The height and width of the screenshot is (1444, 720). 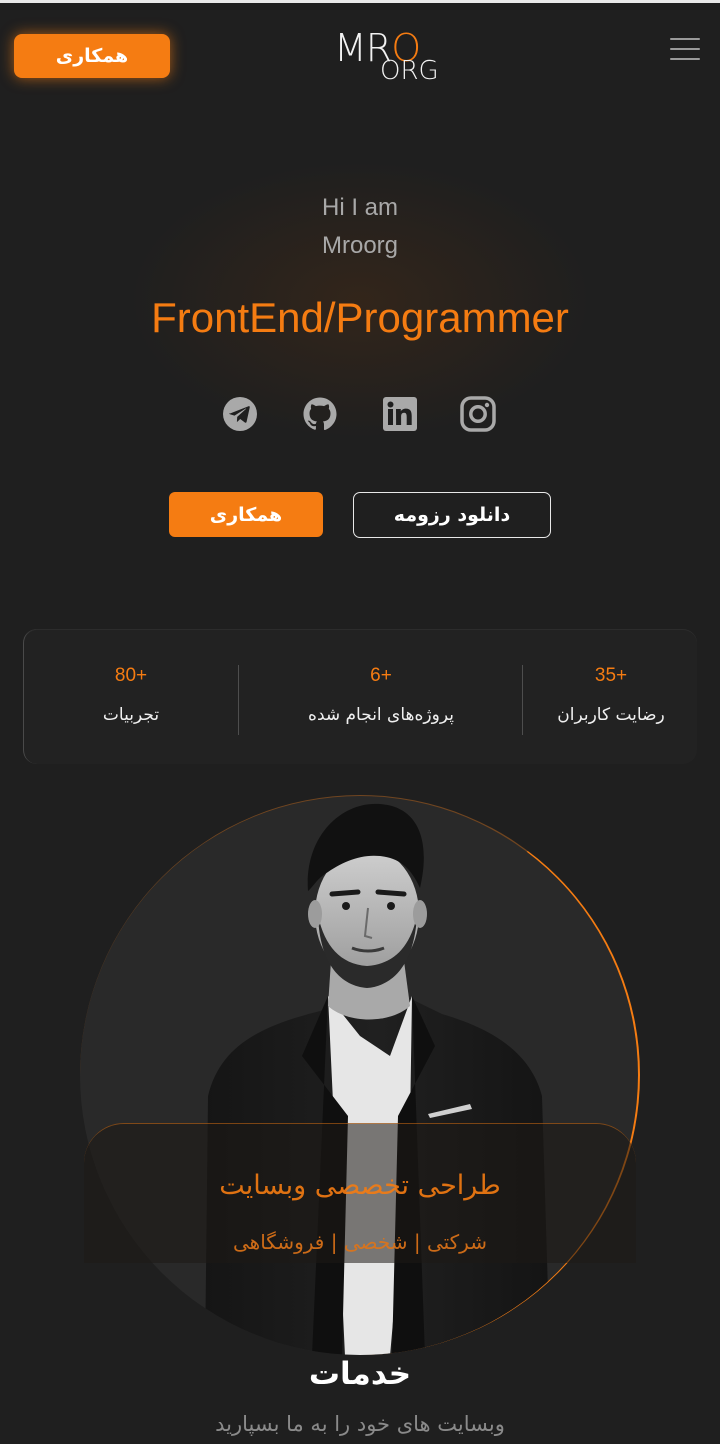 I want to click on stat-value: 6+, so click(x=381, y=675).